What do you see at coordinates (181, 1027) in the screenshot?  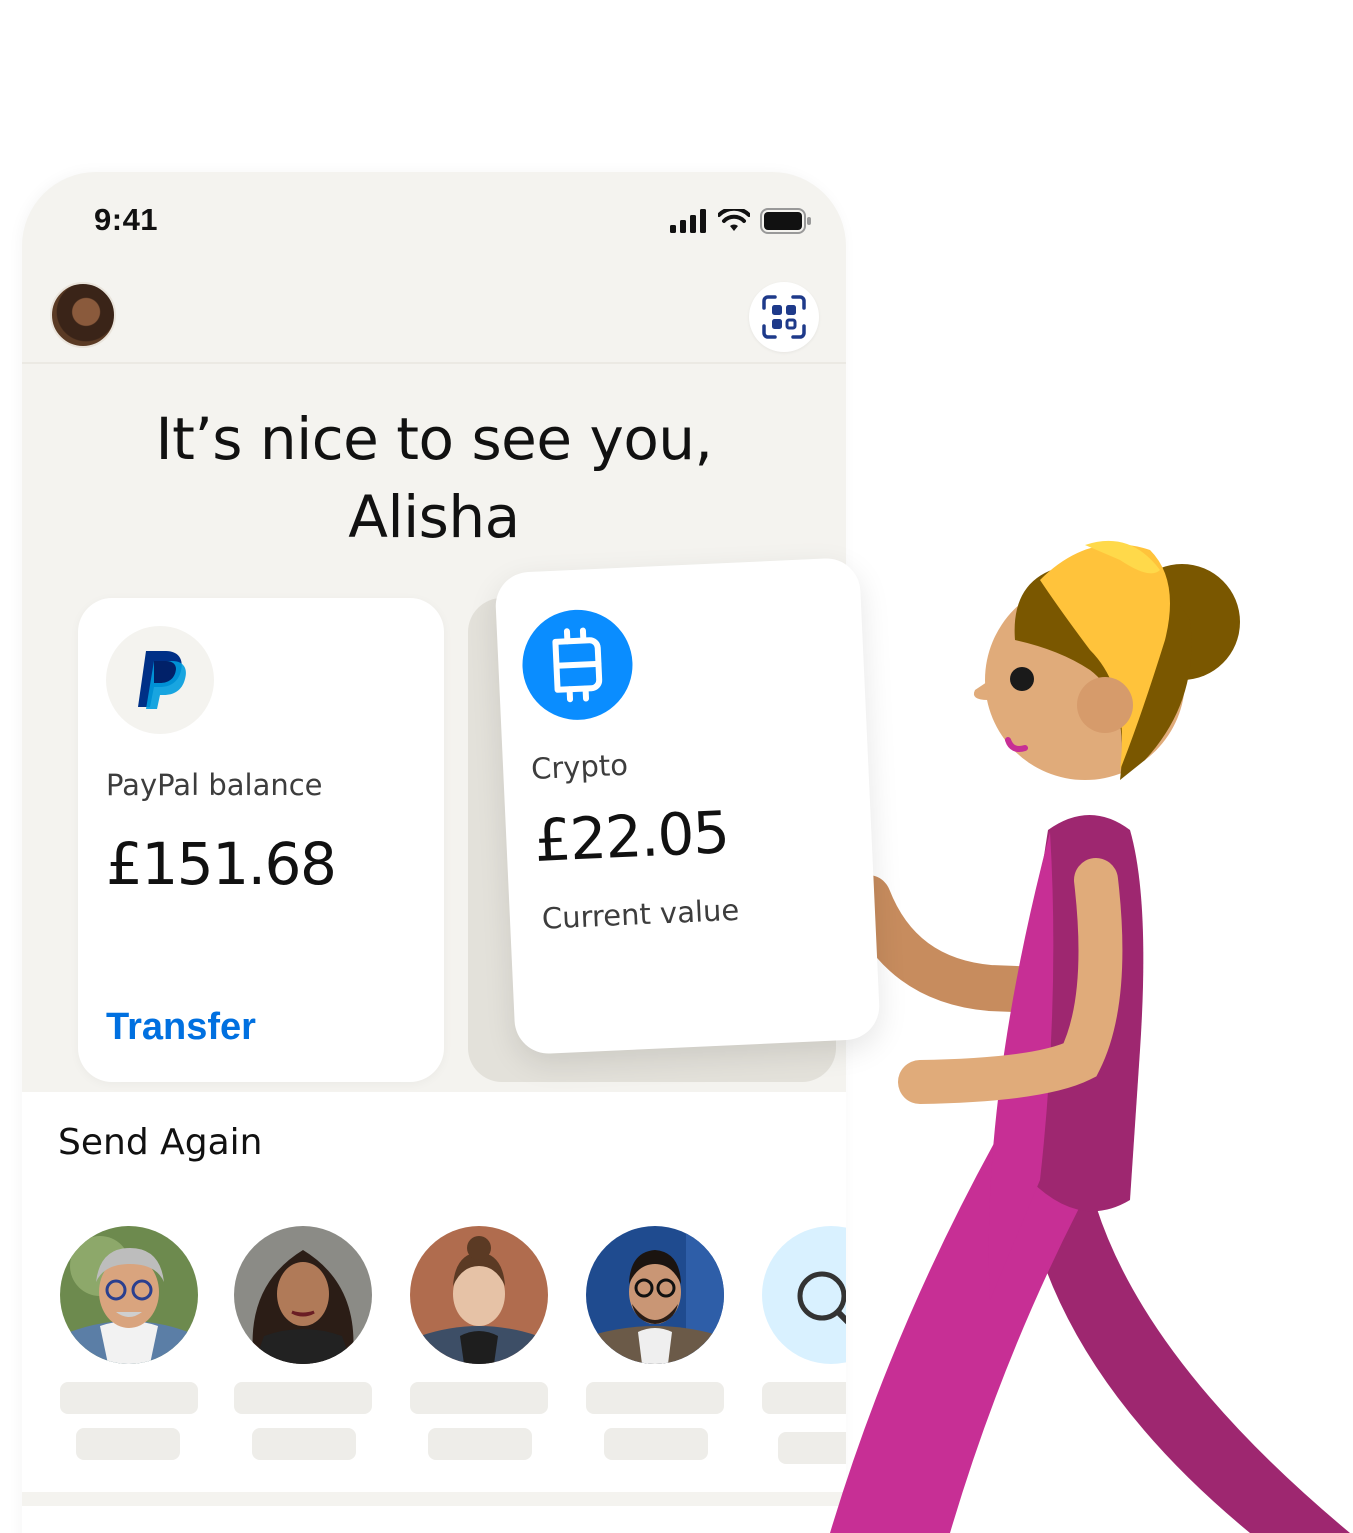 I see `transfer-button: Transfer` at bounding box center [181, 1027].